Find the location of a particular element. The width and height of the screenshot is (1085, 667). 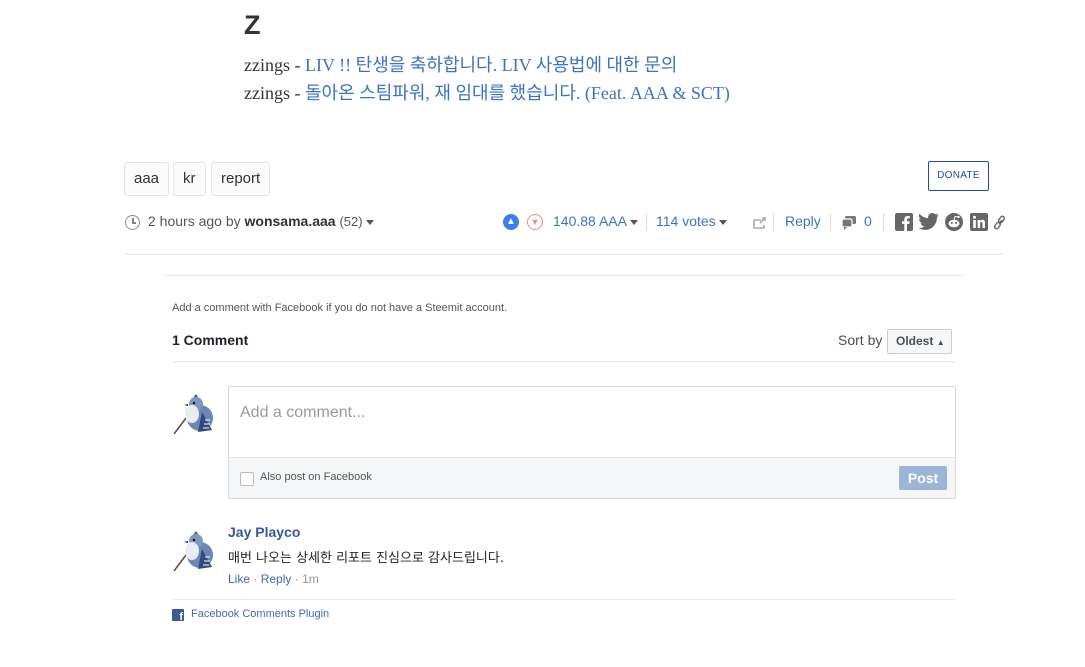

tag-report: report is located at coordinates (241, 179).